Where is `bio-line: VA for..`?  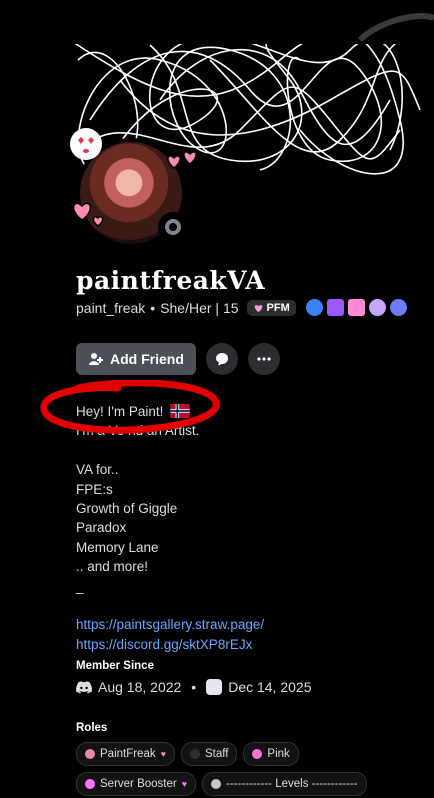
bio-line: VA for.. is located at coordinates (97, 470).